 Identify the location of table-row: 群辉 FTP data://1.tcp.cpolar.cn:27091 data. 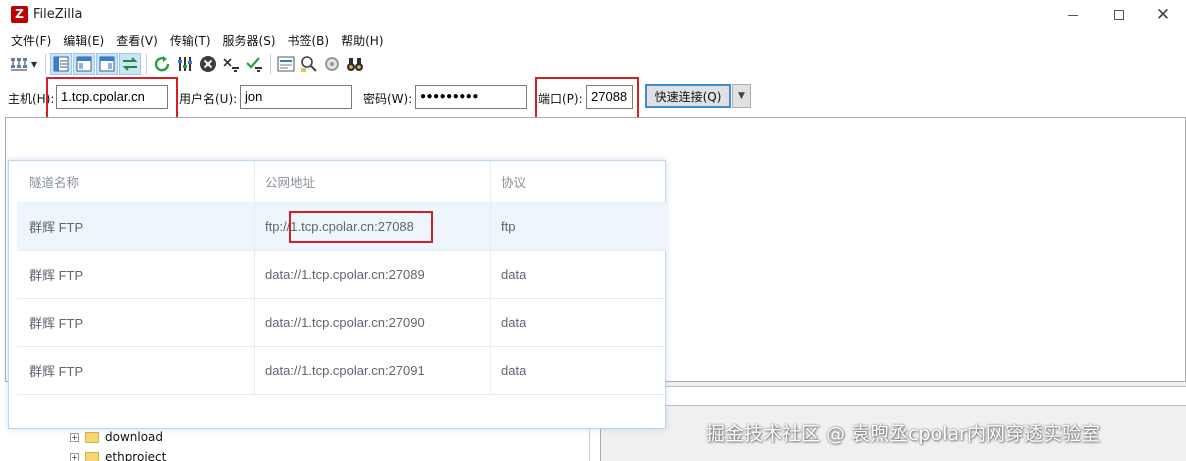
(342, 371).